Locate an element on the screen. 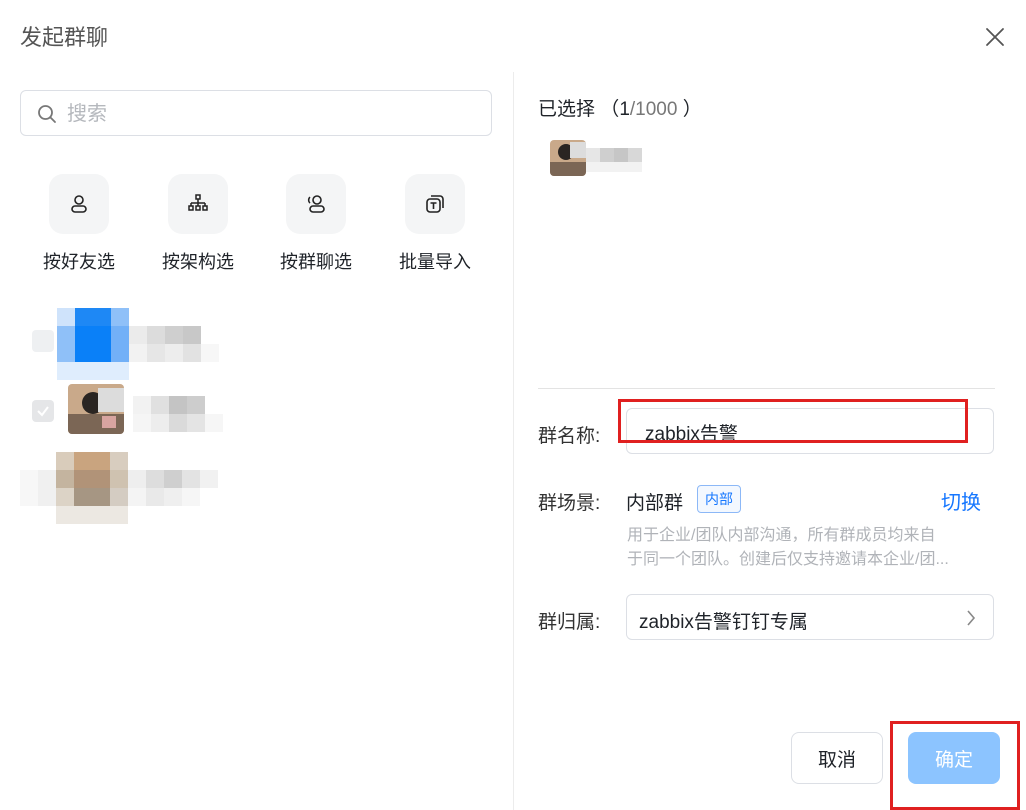 This screenshot has width=1026, height=810. selected-member-chip is located at coordinates (609, 159).